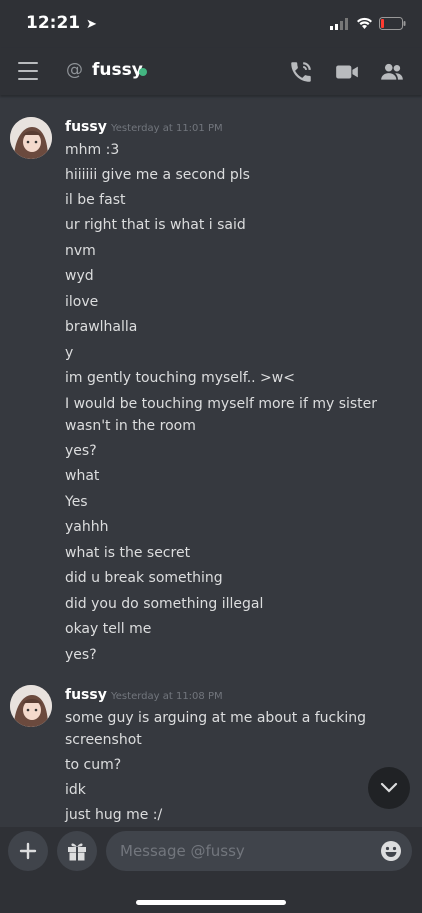  Describe the element at coordinates (114, 815) in the screenshot. I see `message-text: just hug me :/` at that location.